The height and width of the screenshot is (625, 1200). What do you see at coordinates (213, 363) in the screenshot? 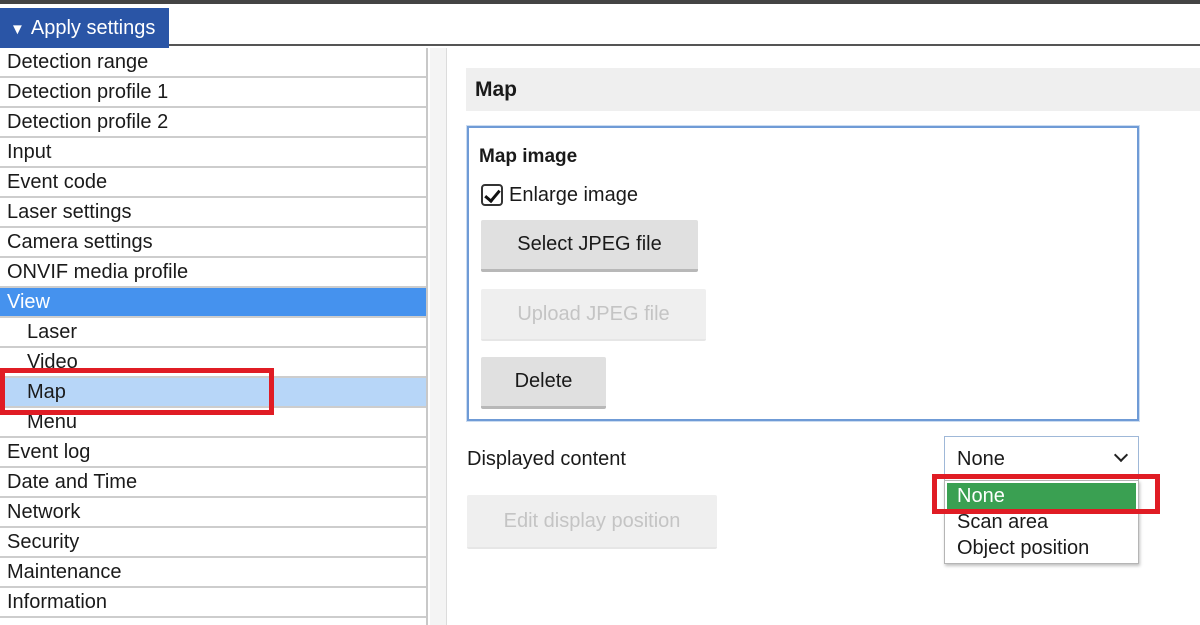
I see `sidebar-item-video: Video` at bounding box center [213, 363].